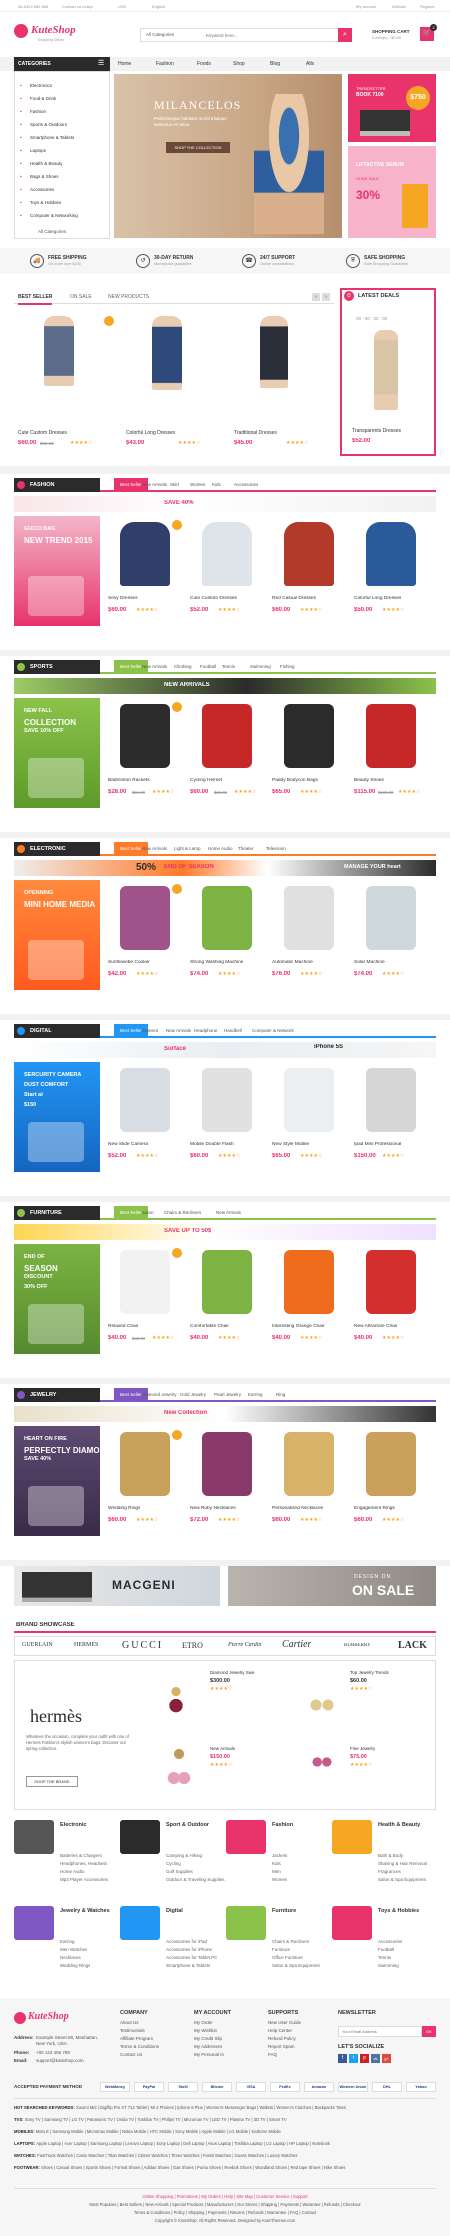 This screenshot has height=2236, width=450. What do you see at coordinates (227, 1395) in the screenshot?
I see `section-tab: Pearl Jewelry` at bounding box center [227, 1395].